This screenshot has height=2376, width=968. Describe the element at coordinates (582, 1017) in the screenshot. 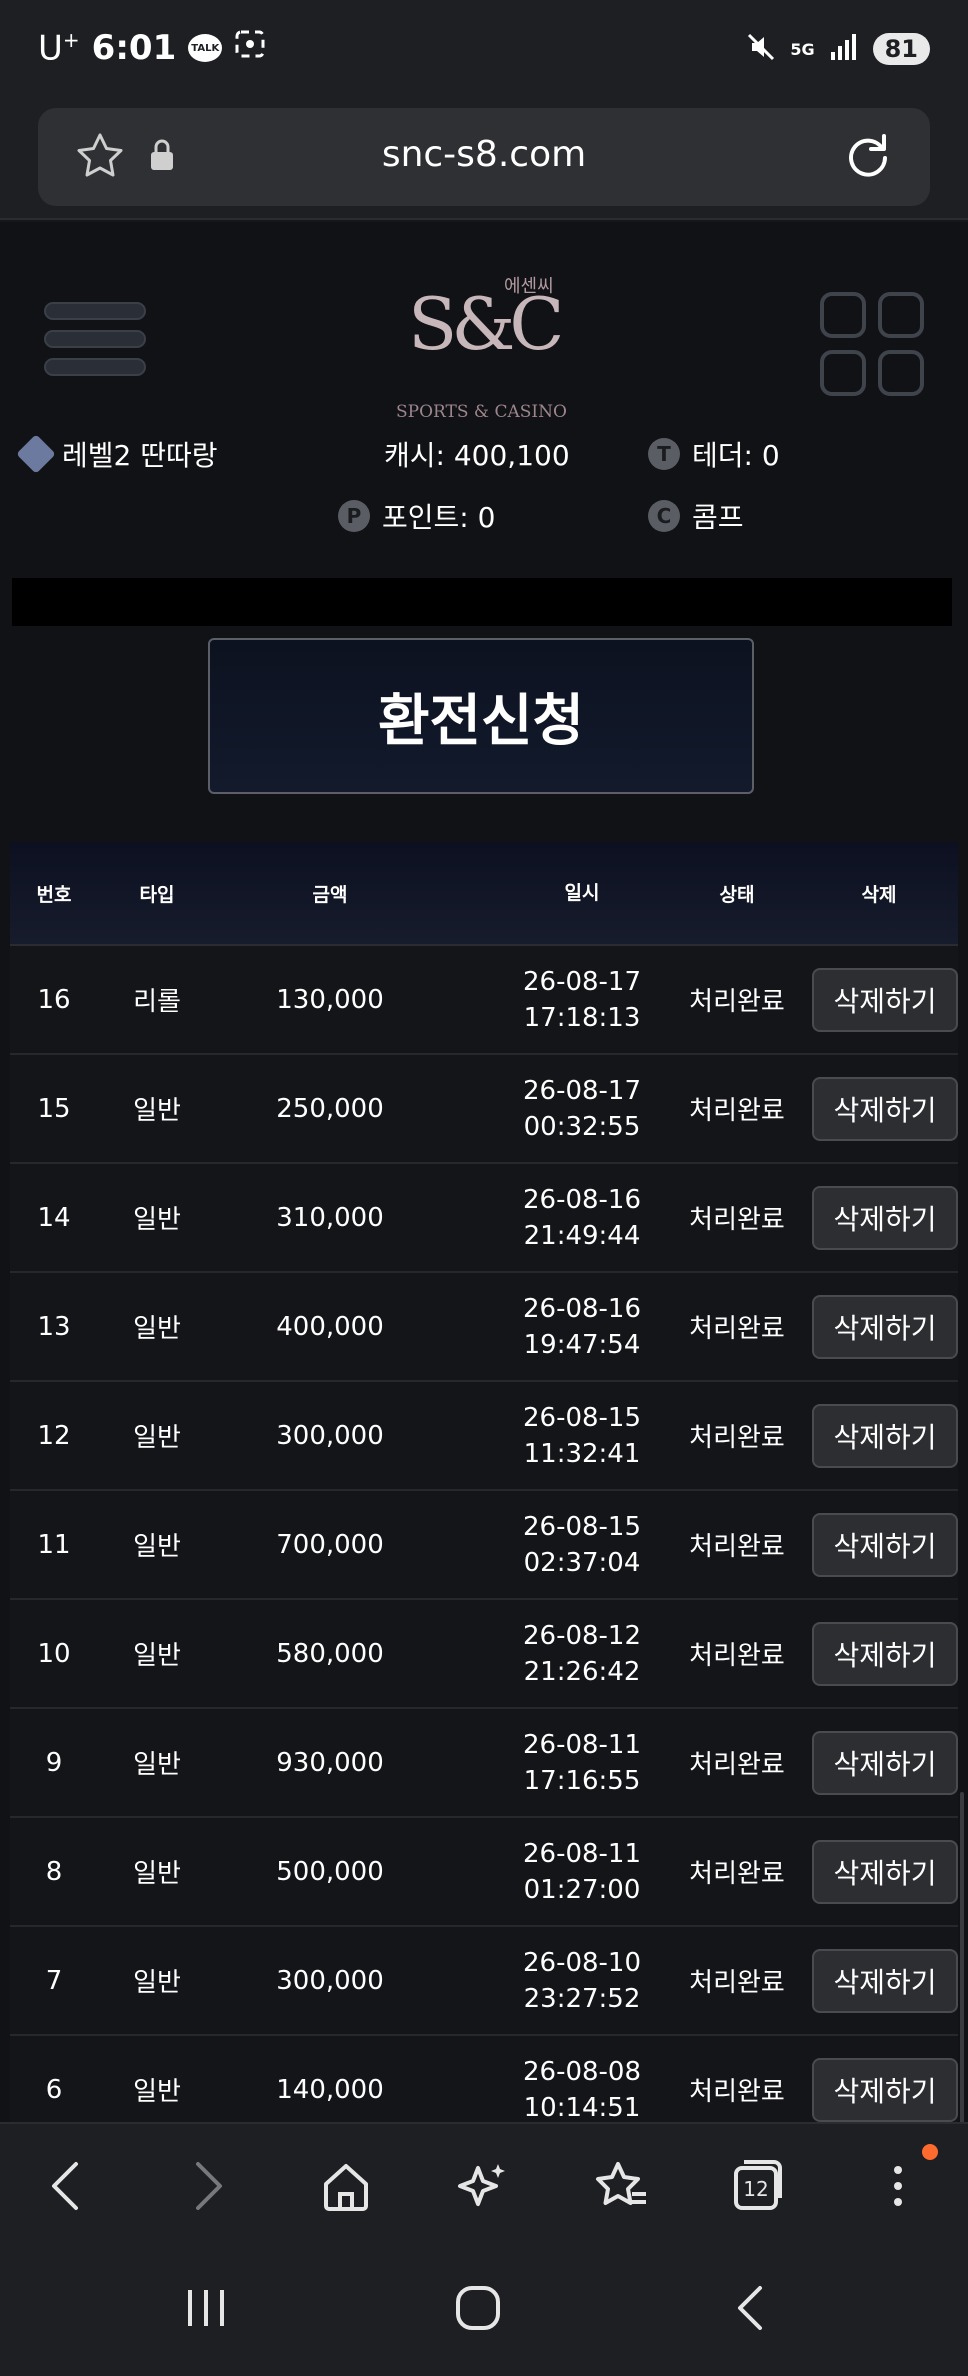

I see `row-time: 17:18:13` at that location.